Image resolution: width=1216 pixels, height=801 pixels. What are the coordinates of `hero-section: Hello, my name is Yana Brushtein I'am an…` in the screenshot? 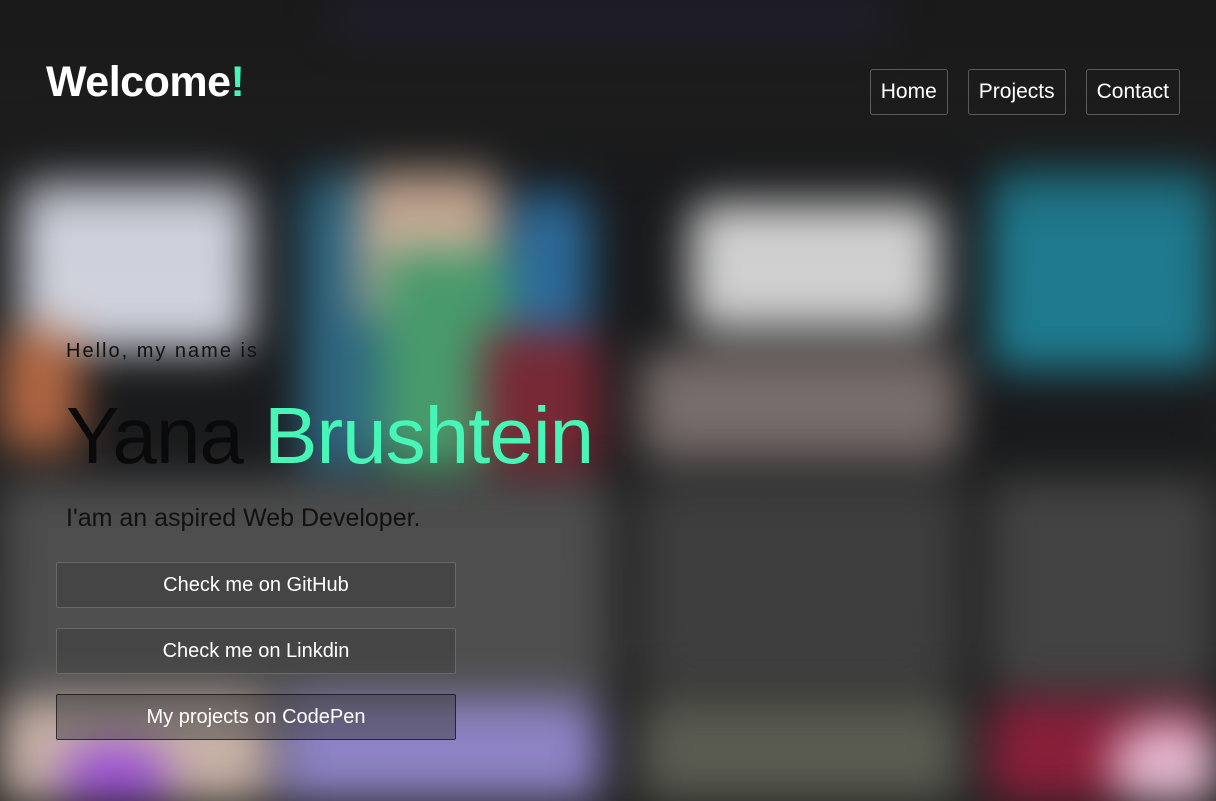 It's located at (330, 436).